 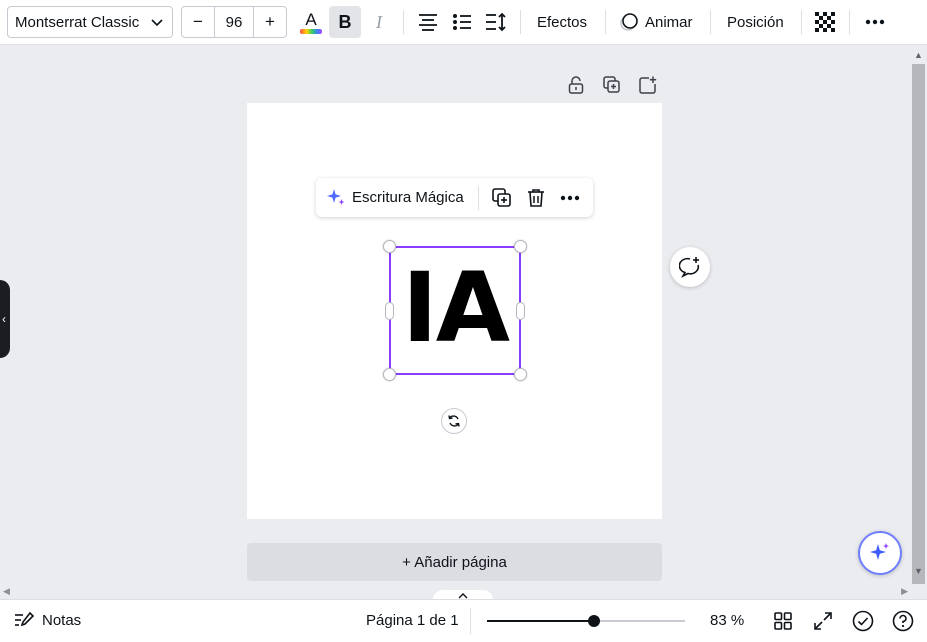 I want to click on position-button: Posición, so click(x=755, y=22).